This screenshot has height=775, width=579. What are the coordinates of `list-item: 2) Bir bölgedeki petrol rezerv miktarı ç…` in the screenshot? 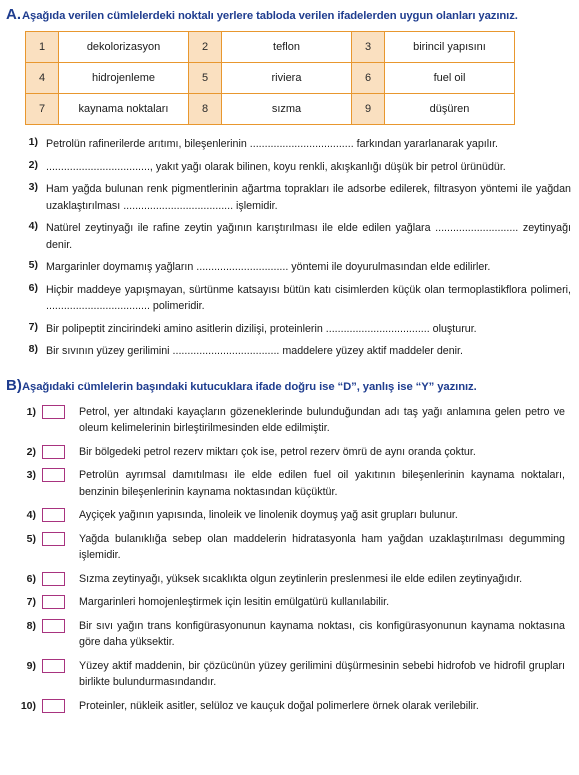 It's located at (295, 452).